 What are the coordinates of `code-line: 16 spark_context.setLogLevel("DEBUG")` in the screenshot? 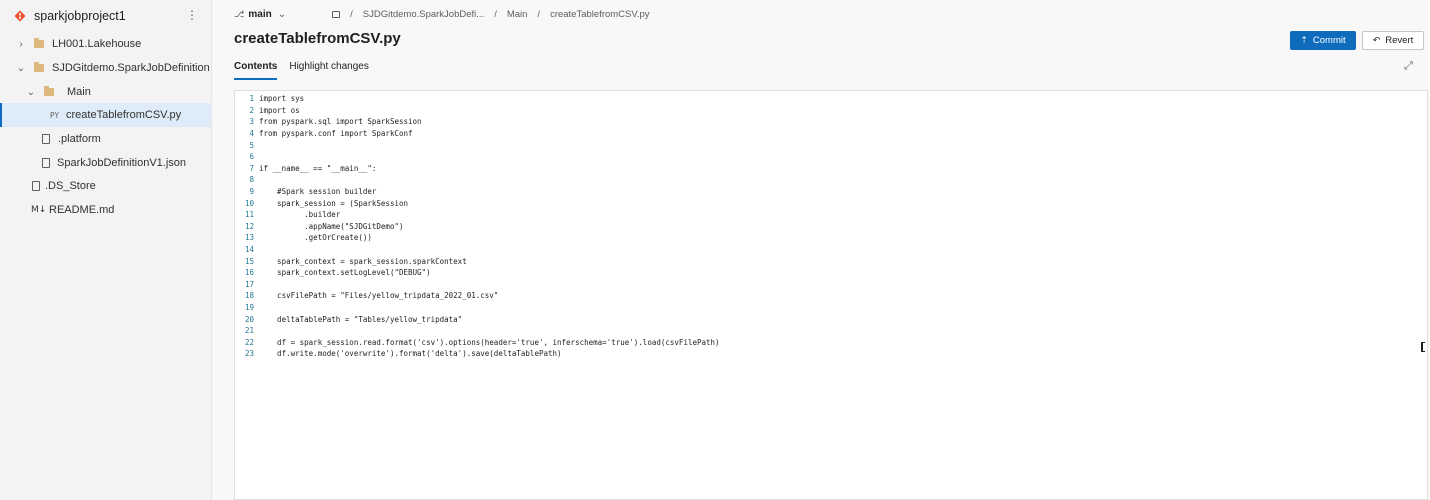 It's located at (477, 273).